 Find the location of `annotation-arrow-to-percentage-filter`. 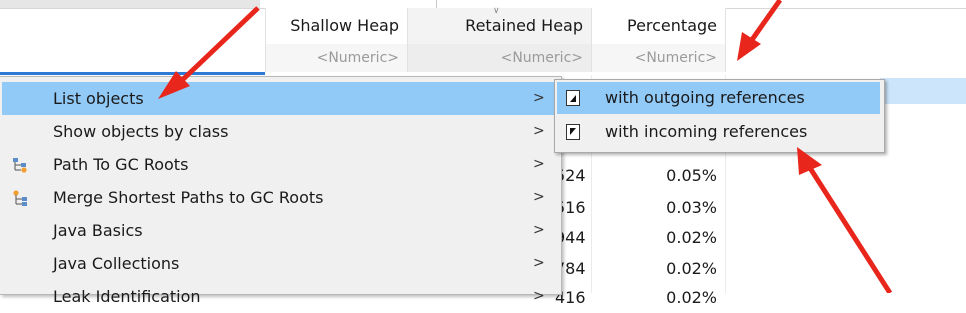

annotation-arrow-to-percentage-filter is located at coordinates (760, 30).